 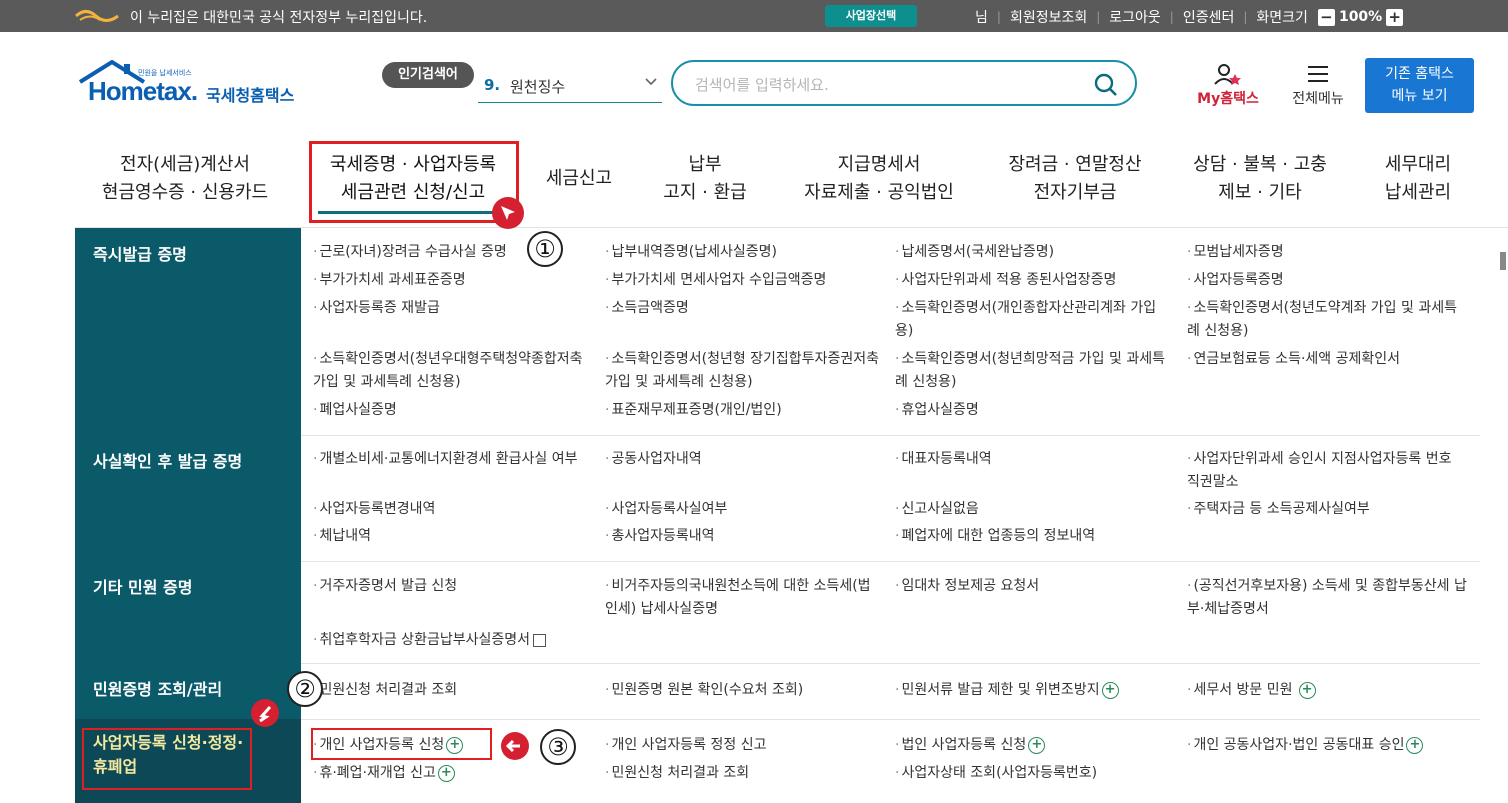 I want to click on scrollbar-thumb, so click(x=1503, y=261).